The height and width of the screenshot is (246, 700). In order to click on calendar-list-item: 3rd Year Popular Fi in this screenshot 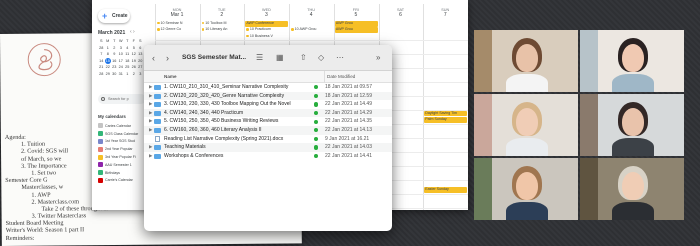, I will do `click(118, 157)`.